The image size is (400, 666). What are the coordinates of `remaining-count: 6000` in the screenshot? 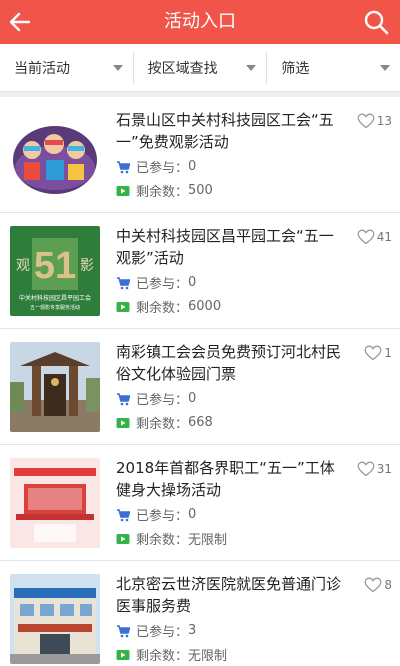 It's located at (205, 306).